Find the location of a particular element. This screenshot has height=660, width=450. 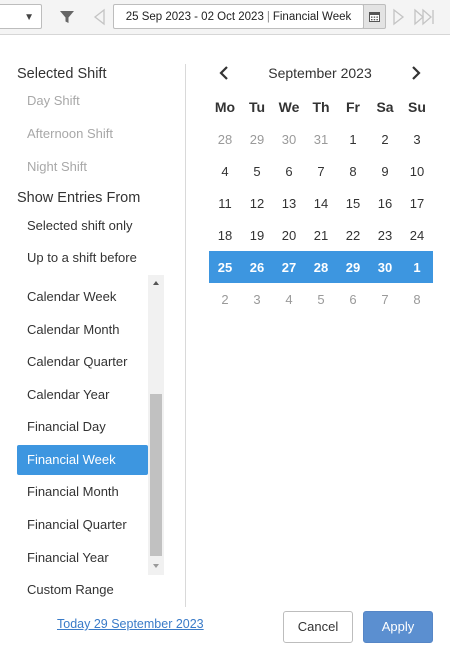

calendar-day: 27 is located at coordinates (289, 267).